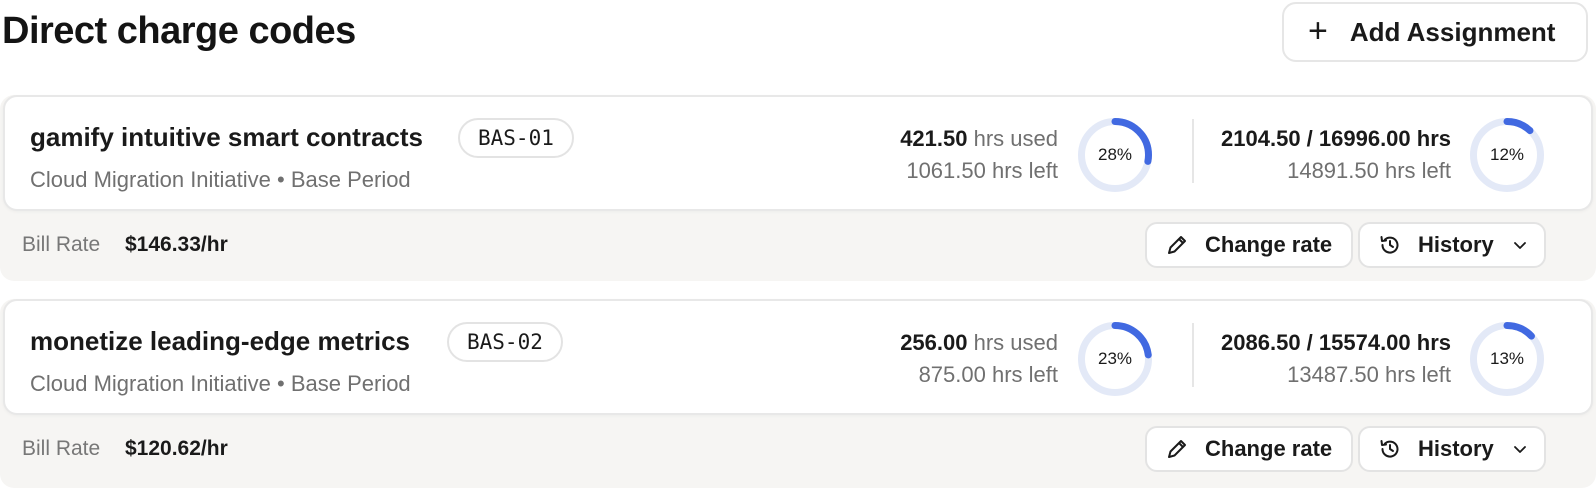  What do you see at coordinates (176, 244) in the screenshot?
I see `bill-rate-value: $146.33/hr` at bounding box center [176, 244].